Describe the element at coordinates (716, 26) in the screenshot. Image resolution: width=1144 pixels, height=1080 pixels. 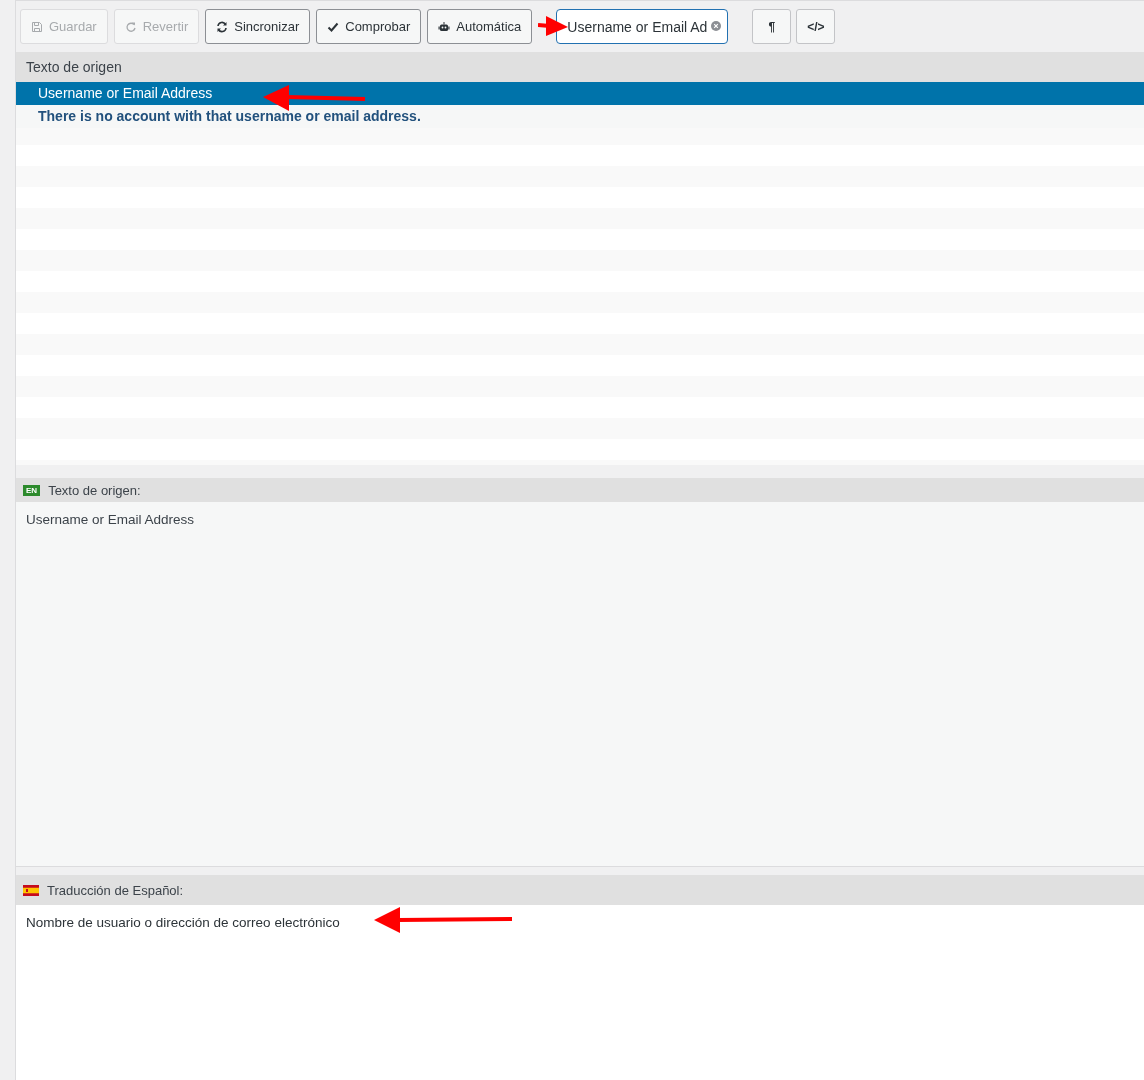
I see `clear-icon` at that location.